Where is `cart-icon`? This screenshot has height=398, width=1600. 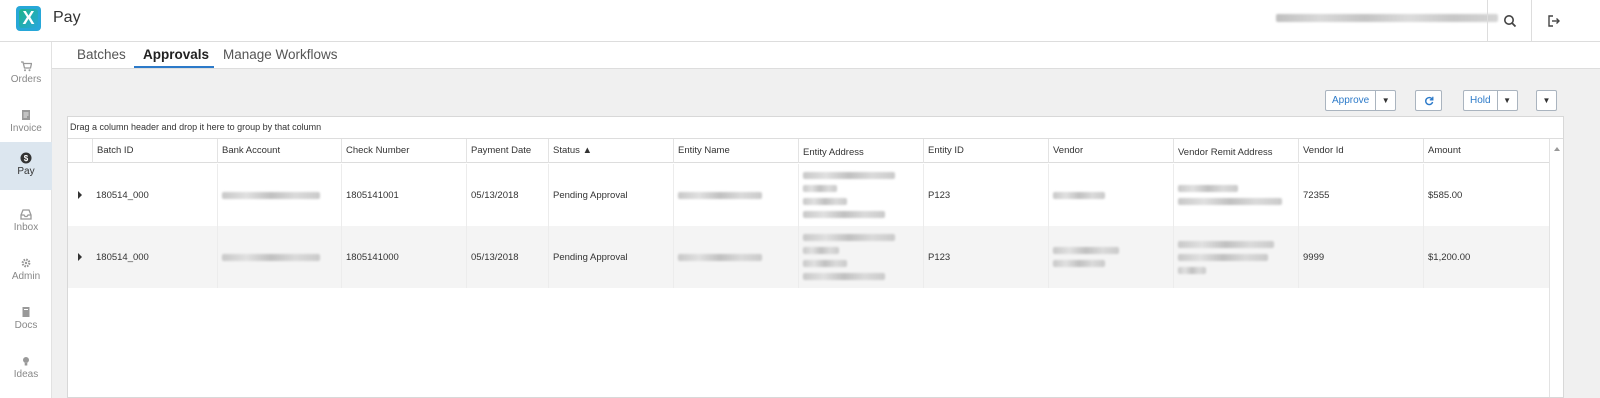 cart-icon is located at coordinates (26, 66).